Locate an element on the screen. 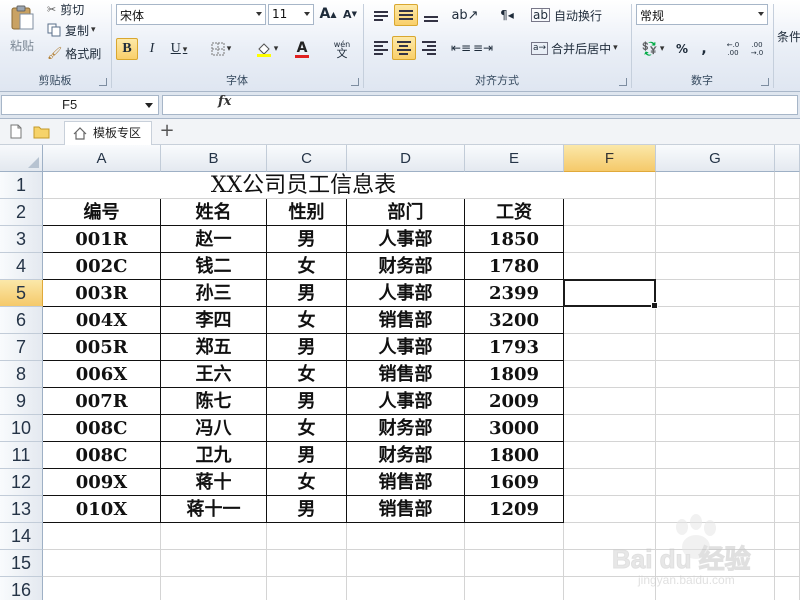  cell-f7 is located at coordinates (610, 347).